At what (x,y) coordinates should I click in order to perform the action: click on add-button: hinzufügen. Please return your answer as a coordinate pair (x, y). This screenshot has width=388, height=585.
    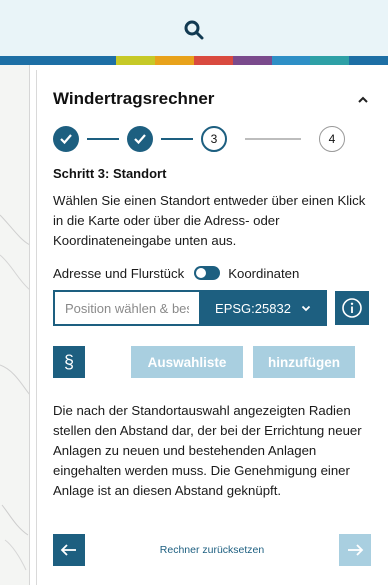
    Looking at the image, I should click on (304, 362).